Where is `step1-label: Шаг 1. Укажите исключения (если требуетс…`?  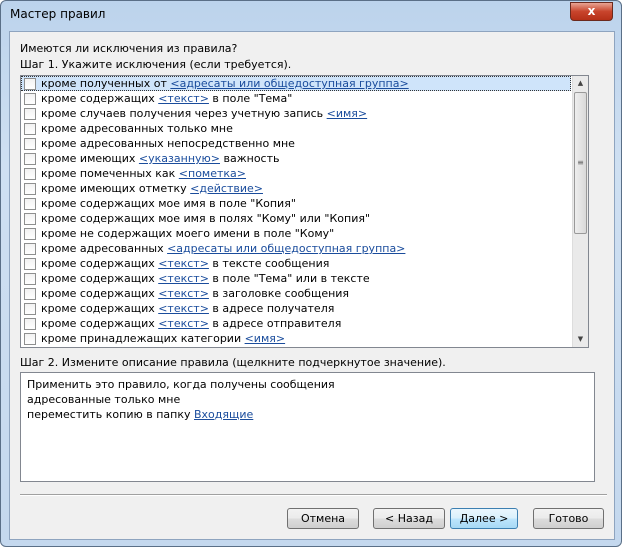
step1-label: Шаг 1. Укажите исключения (если требуетс… is located at coordinates (156, 64).